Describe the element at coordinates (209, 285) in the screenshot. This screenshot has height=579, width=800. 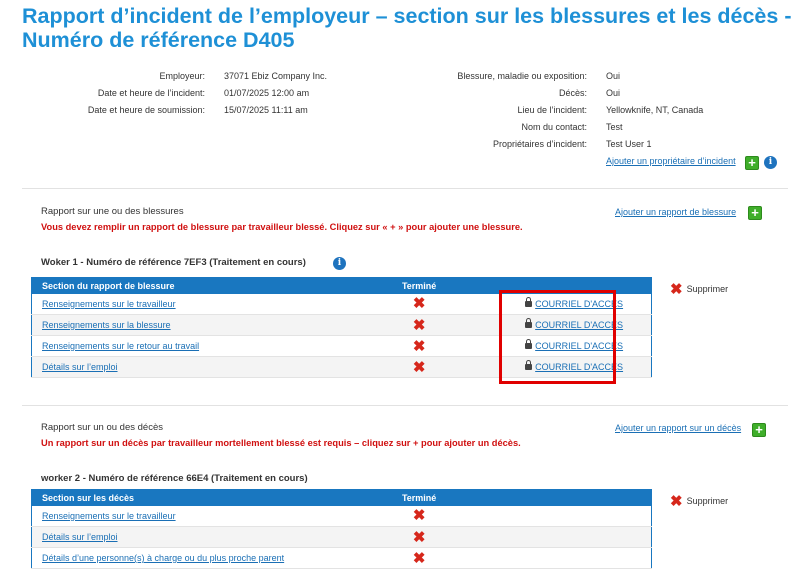
I see `column-header-section: Section du rapport de blessure` at that location.